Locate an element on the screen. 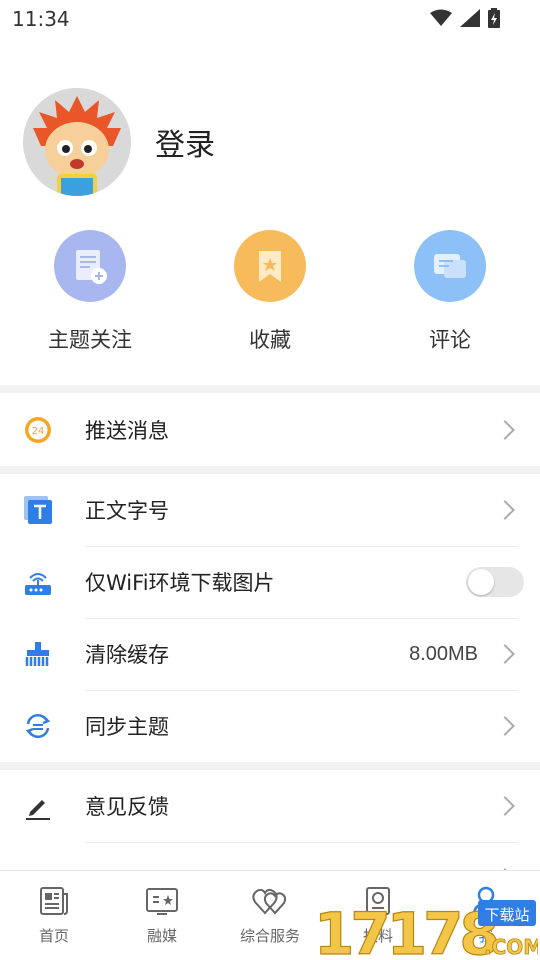  push-badge-text: 24 is located at coordinates (38, 431).